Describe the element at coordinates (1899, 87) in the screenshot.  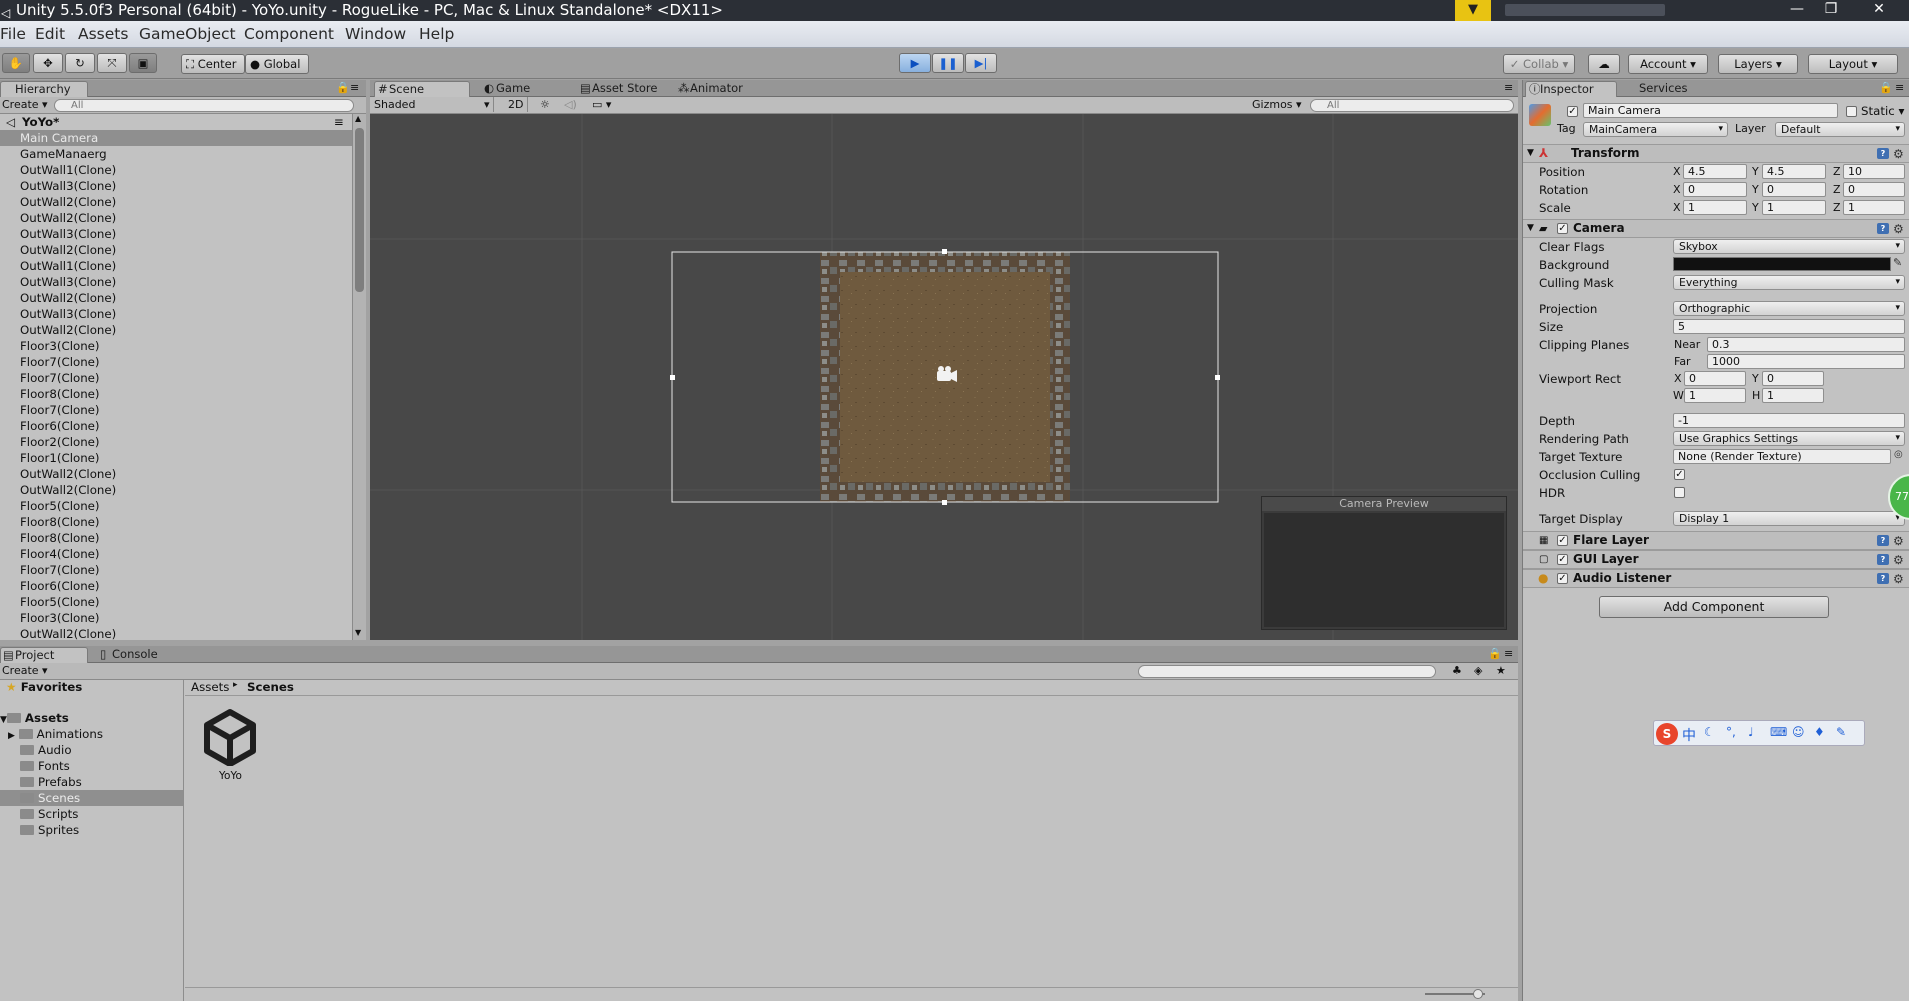
I see `panel-menu-icon: ≡` at that location.